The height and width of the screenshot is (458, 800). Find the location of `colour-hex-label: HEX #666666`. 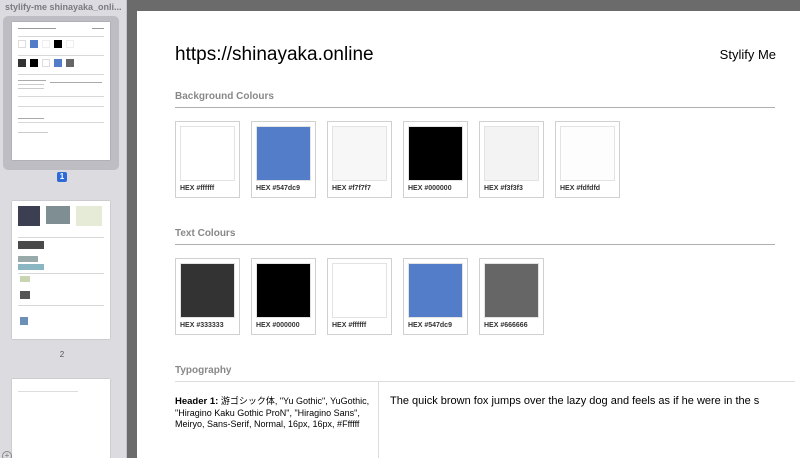

colour-hex-label: HEX #666666 is located at coordinates (506, 325).